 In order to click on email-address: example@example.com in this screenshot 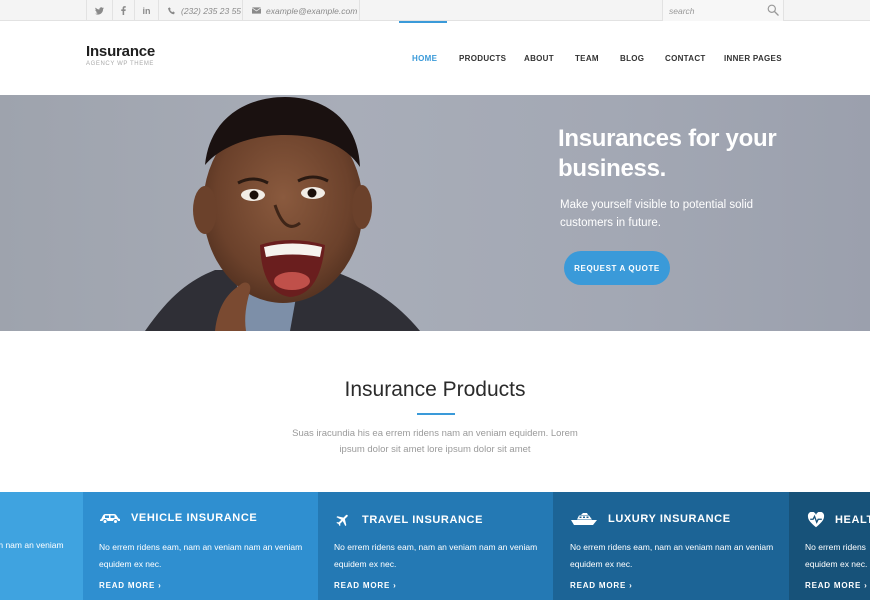, I will do `click(312, 10)`.